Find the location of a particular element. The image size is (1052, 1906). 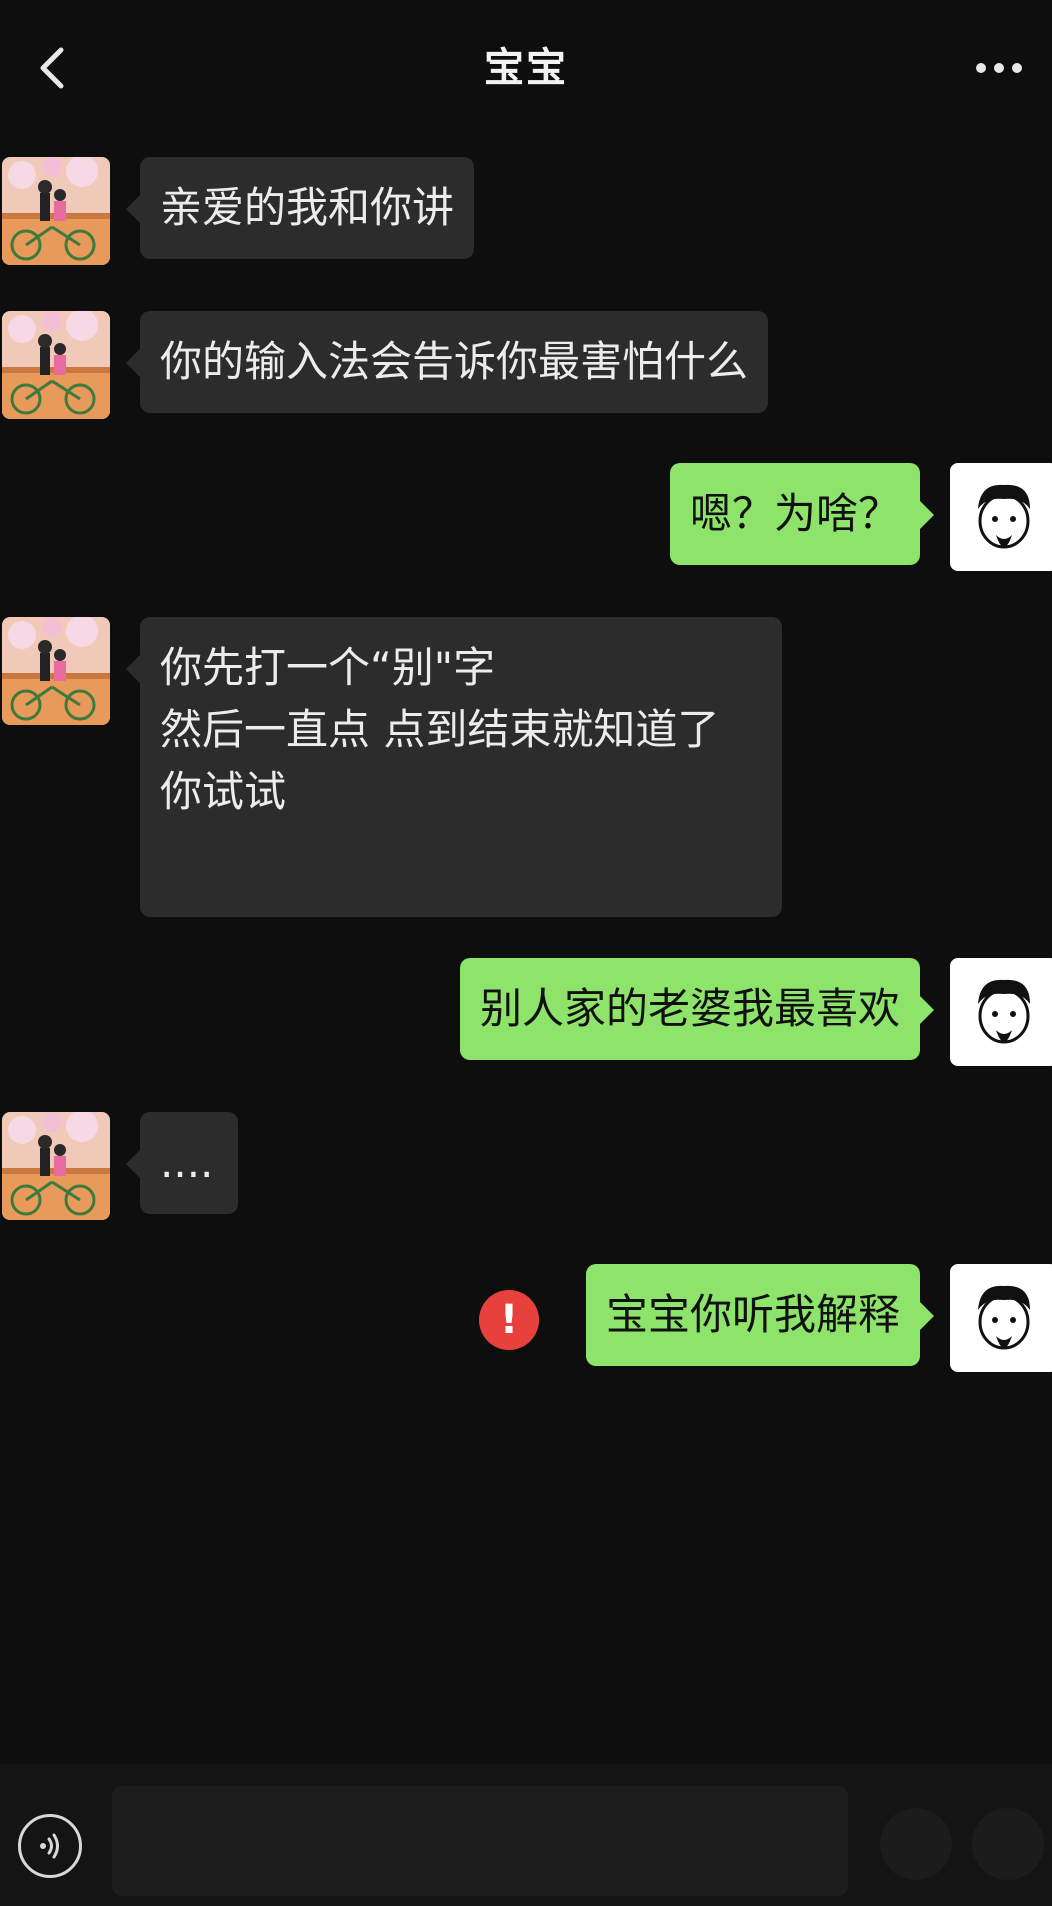

more-dots-icon is located at coordinates (999, 68).